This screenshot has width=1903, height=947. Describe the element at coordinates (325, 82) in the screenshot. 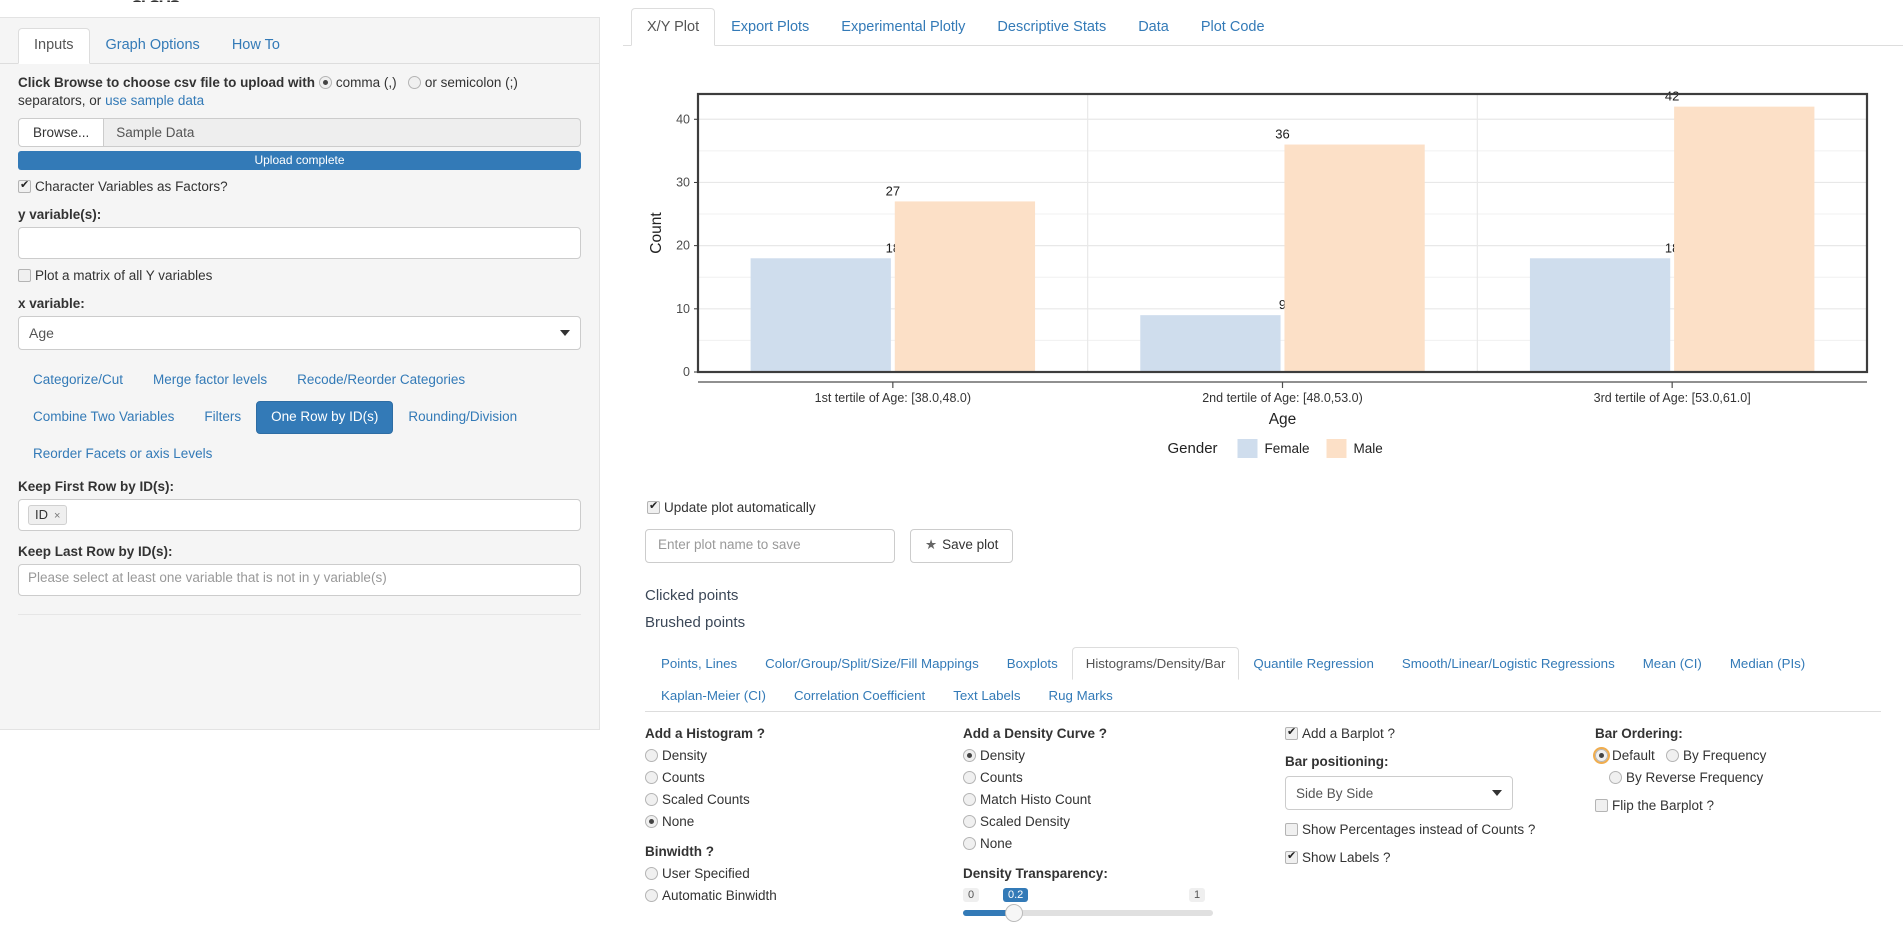

I see `separator-comma-radio` at that location.